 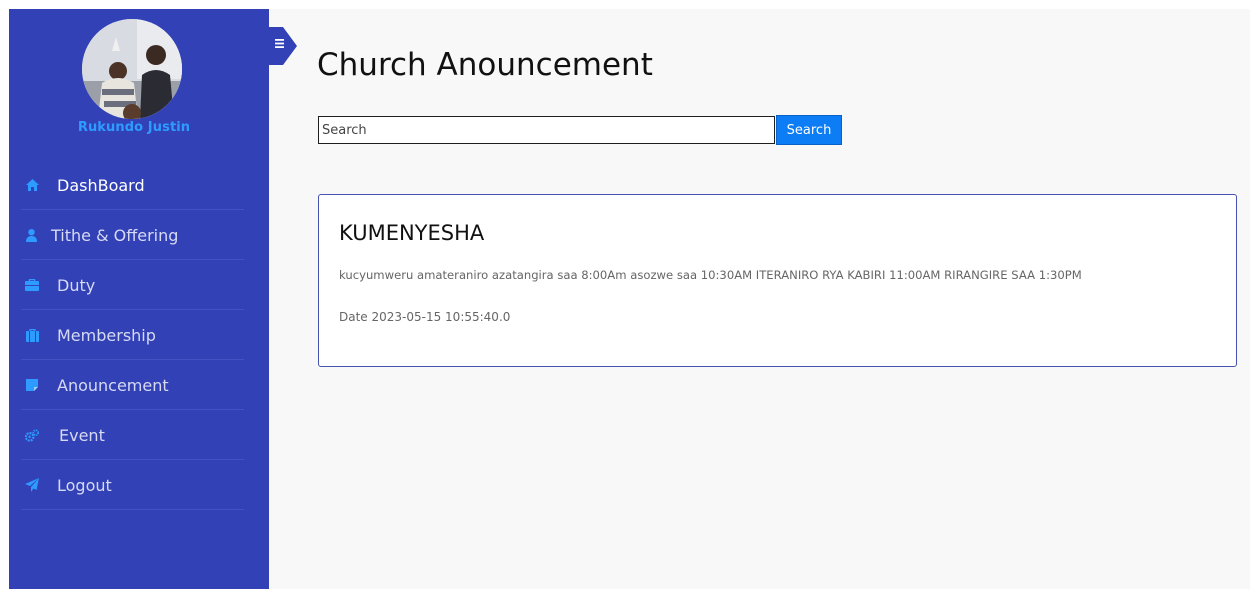 What do you see at coordinates (115, 235) in the screenshot?
I see `sidebar-item-label: Tithe & Offering` at bounding box center [115, 235].